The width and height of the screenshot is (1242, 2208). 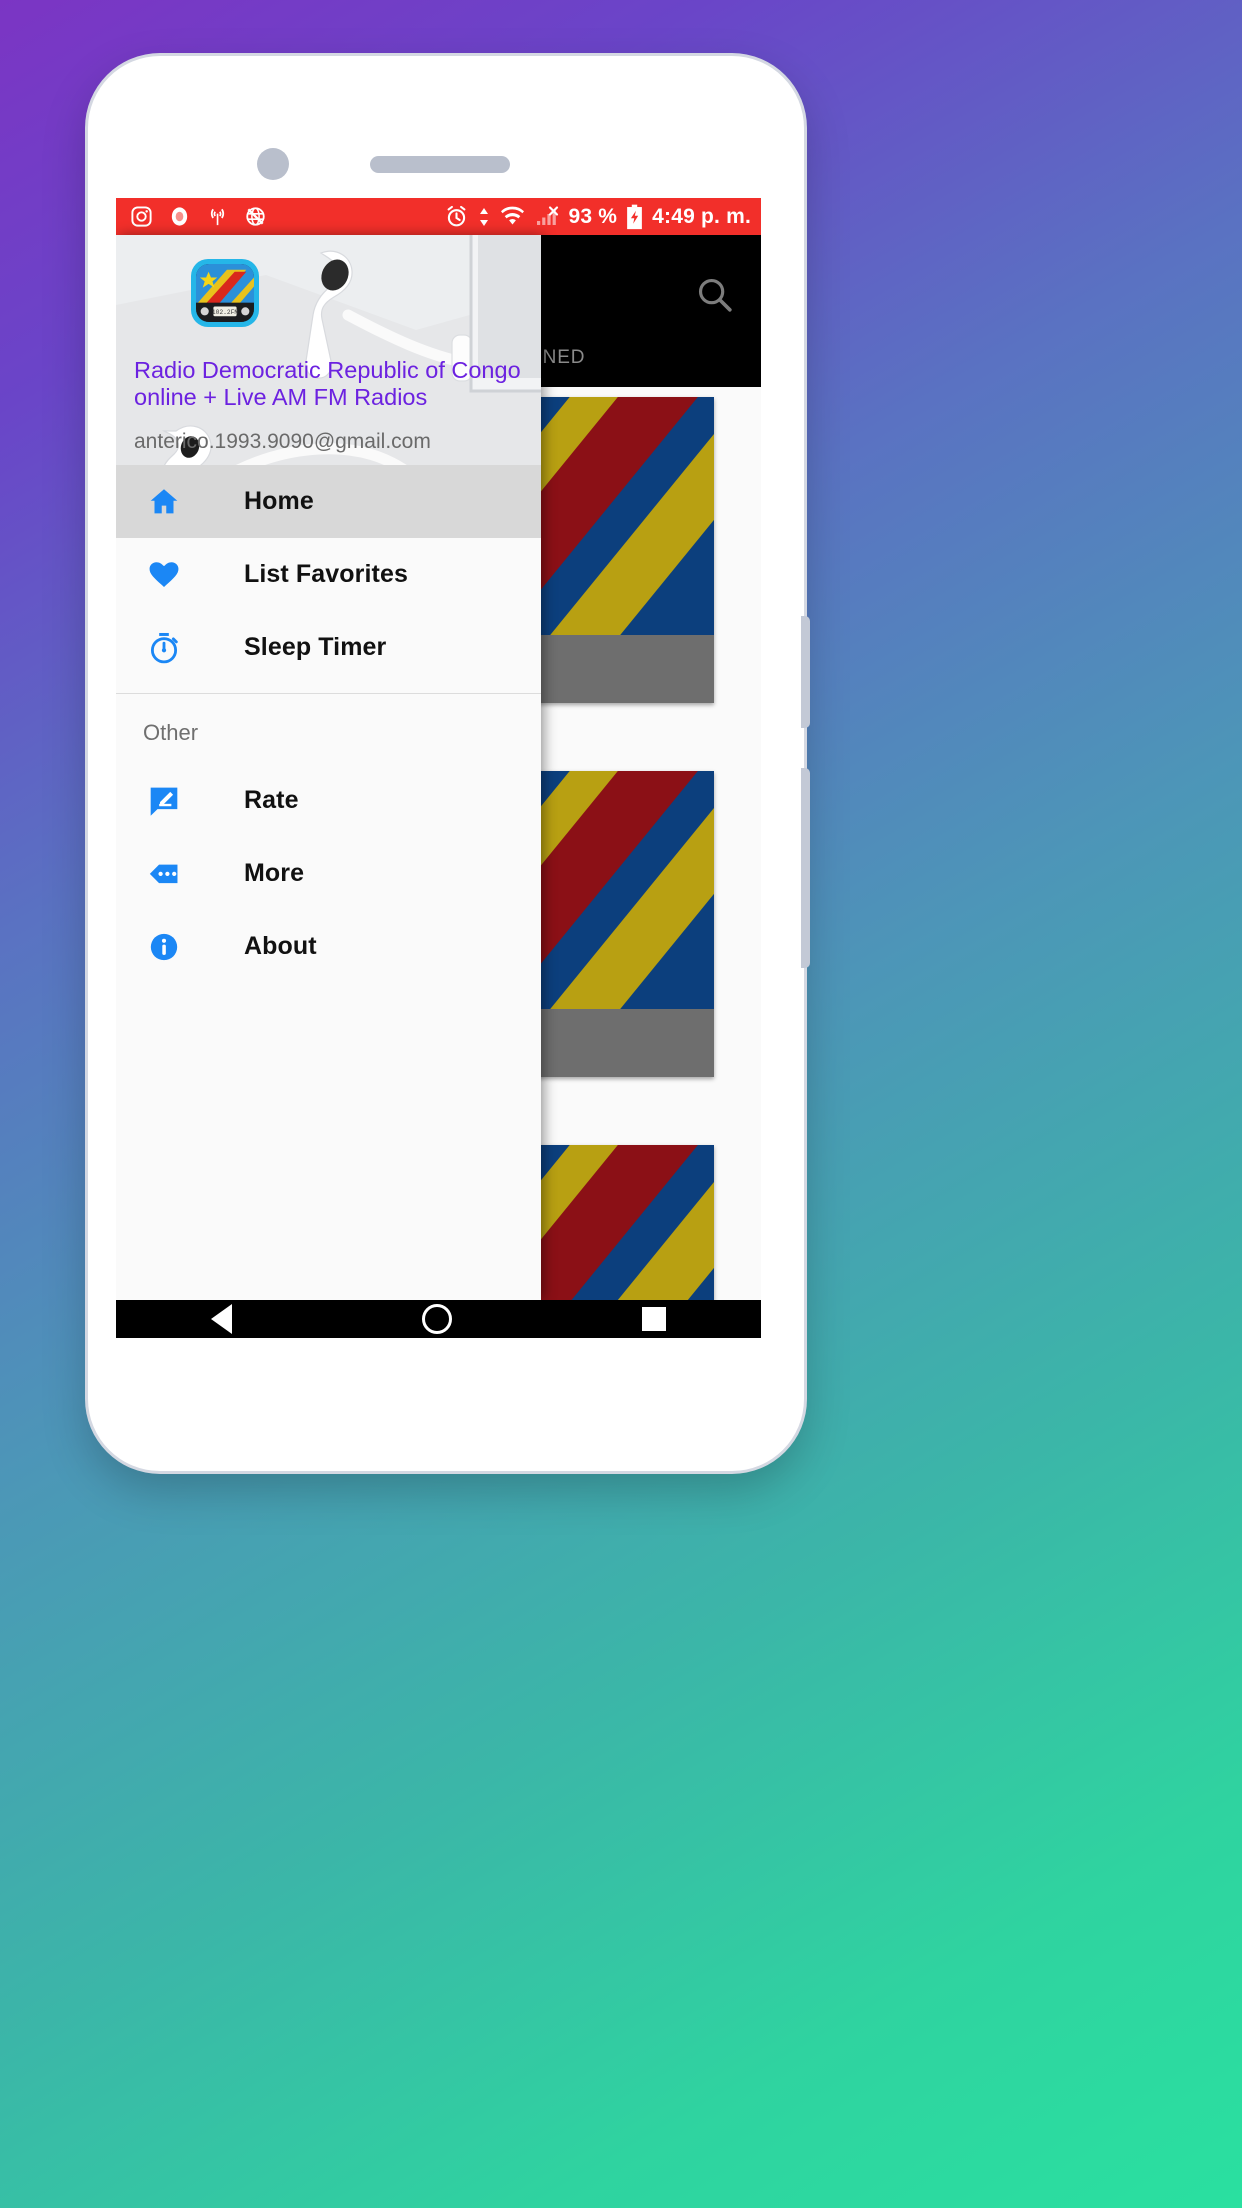 What do you see at coordinates (164, 648) in the screenshot?
I see `timer-icon` at bounding box center [164, 648].